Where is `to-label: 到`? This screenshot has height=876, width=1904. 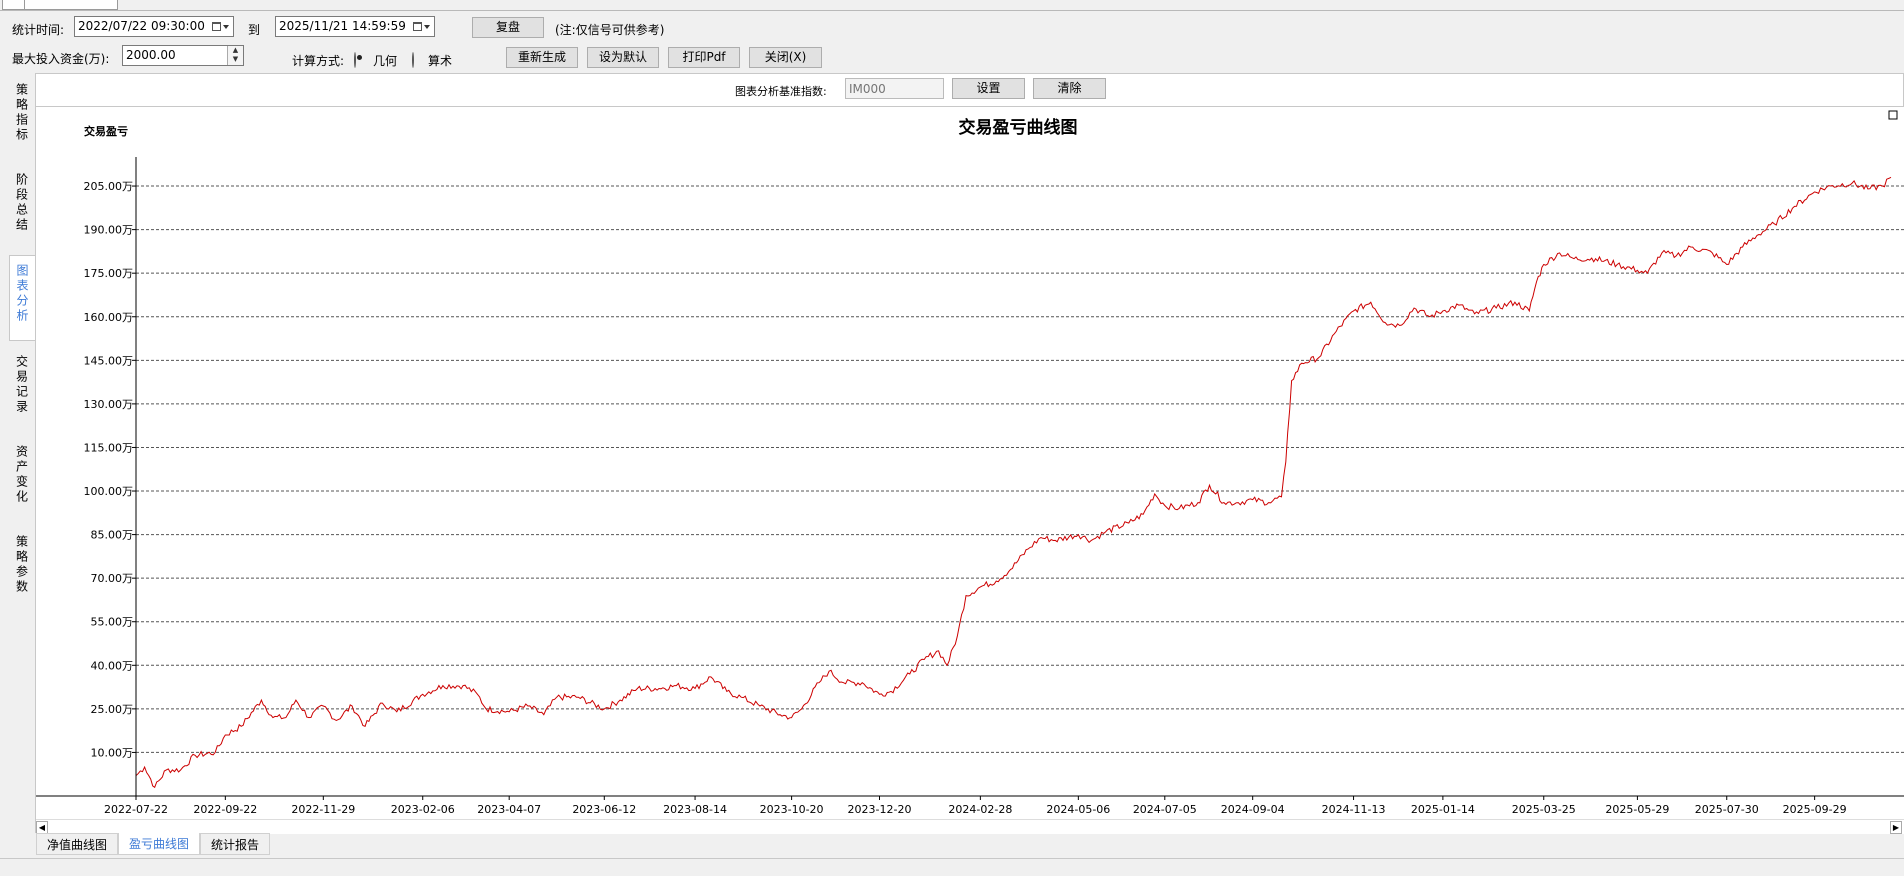
to-label: 到 is located at coordinates (254, 30).